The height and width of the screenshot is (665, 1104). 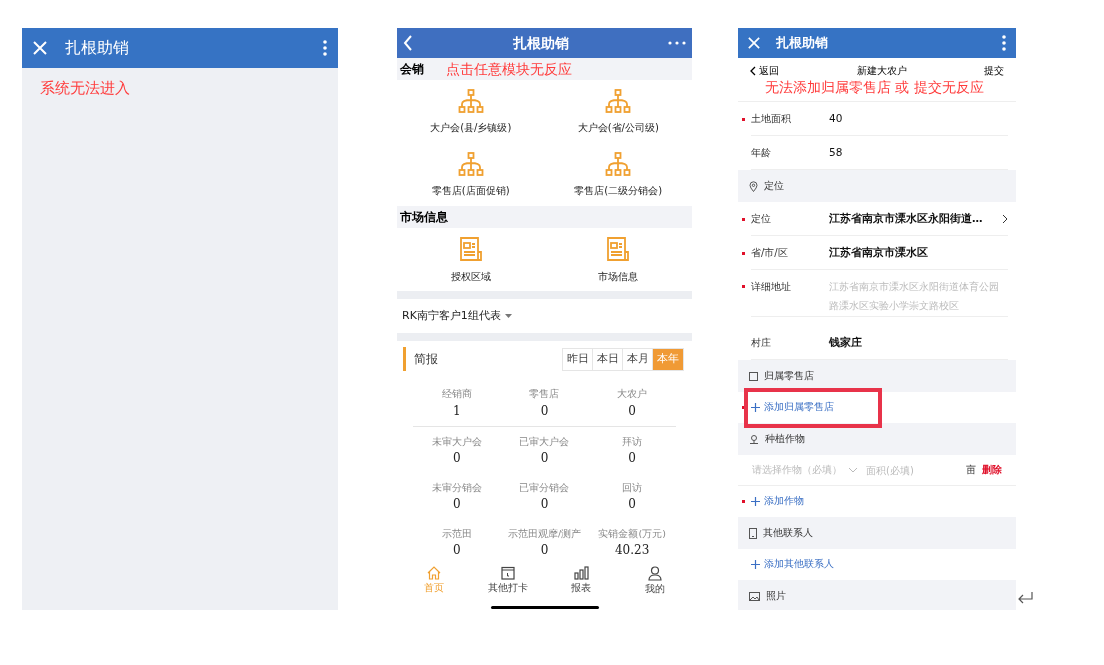 I want to click on section-title: 市场信息, so click(x=424, y=217).